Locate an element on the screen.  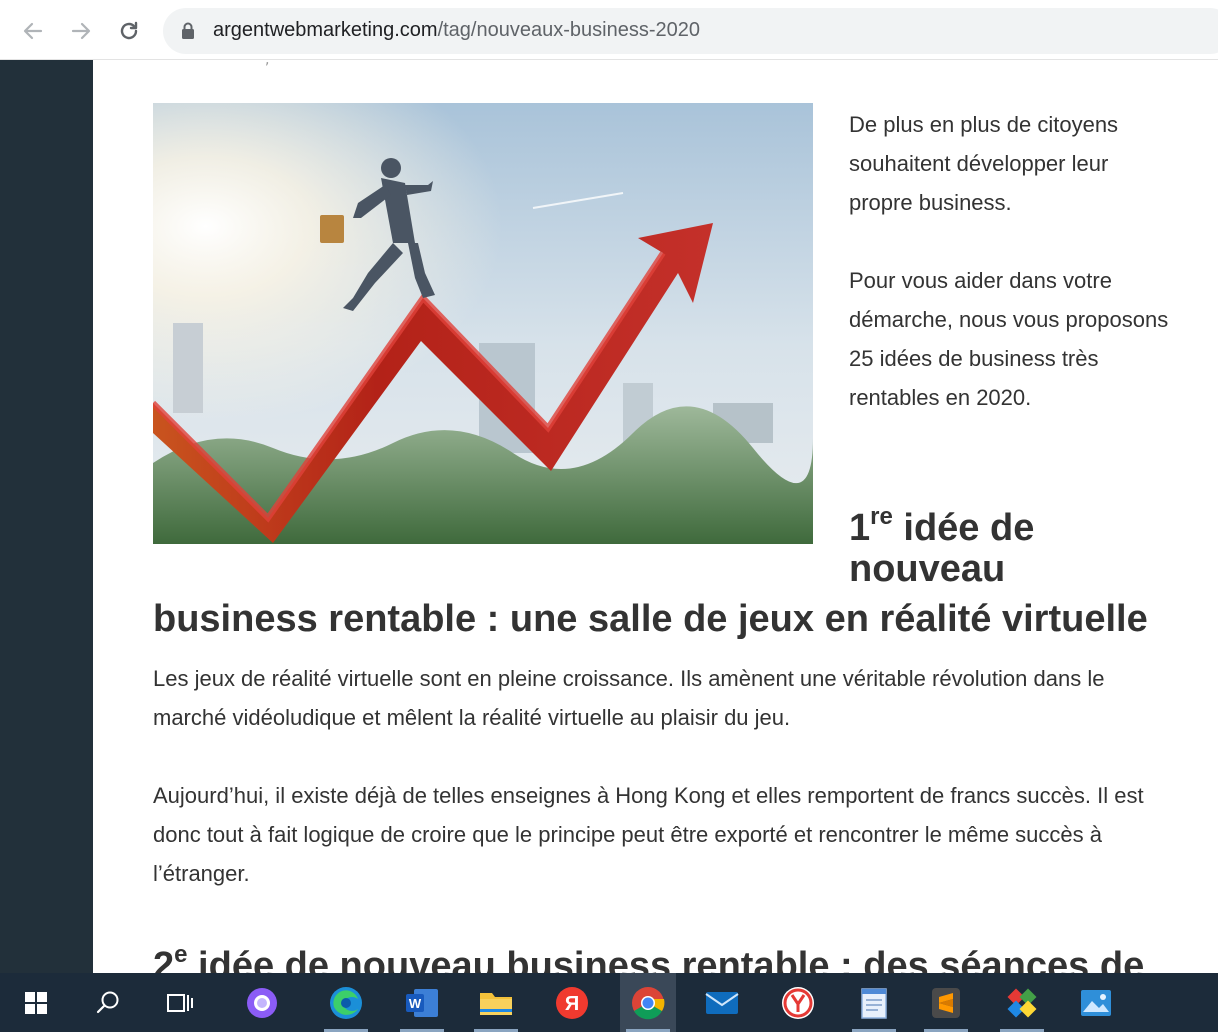
mail-icon is located at coordinates (722, 1002).